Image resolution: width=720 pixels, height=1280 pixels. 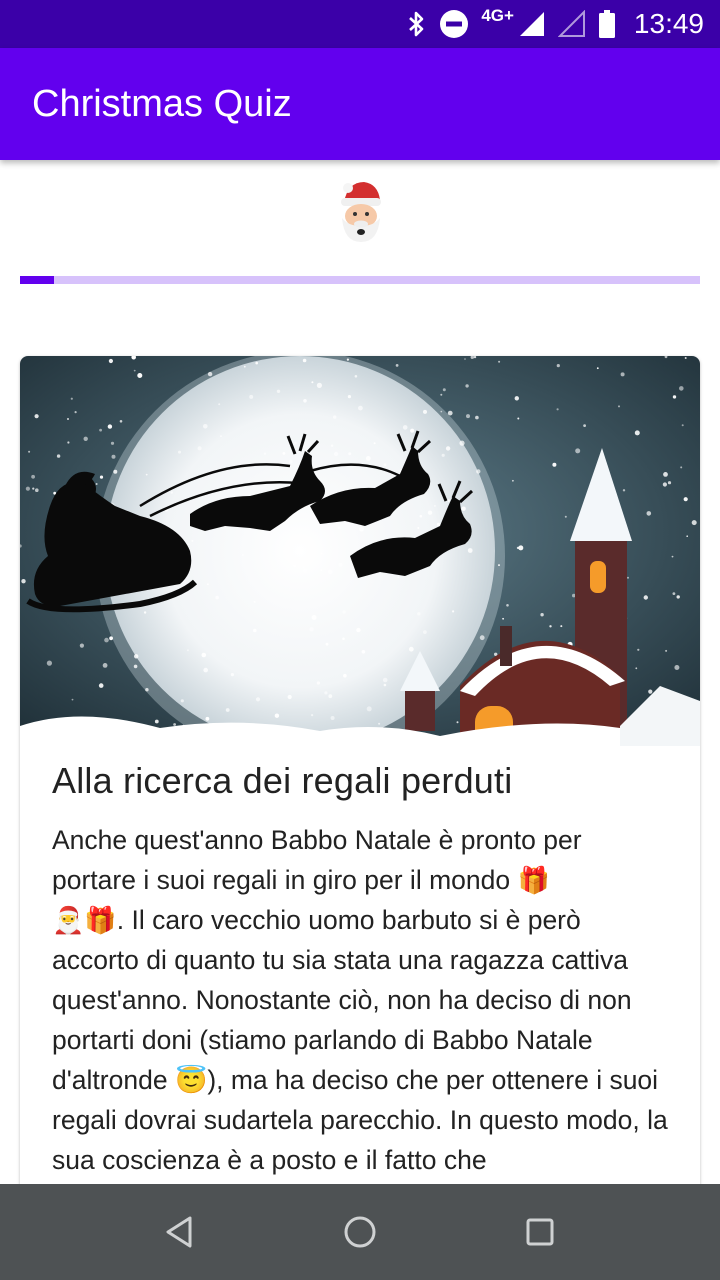 I want to click on signal-empty-icon, so click(x=571, y=23).